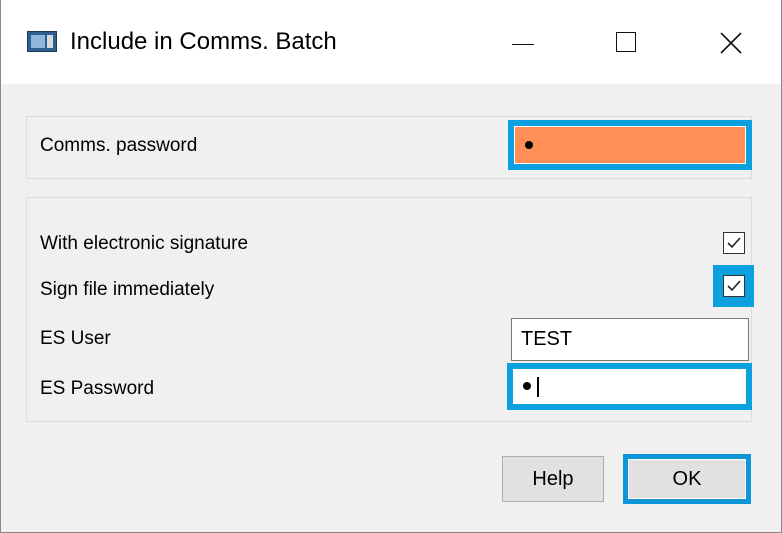 The height and width of the screenshot is (533, 782). Describe the element at coordinates (203, 41) in the screenshot. I see `window-title: Include in Comms. Batch` at that location.